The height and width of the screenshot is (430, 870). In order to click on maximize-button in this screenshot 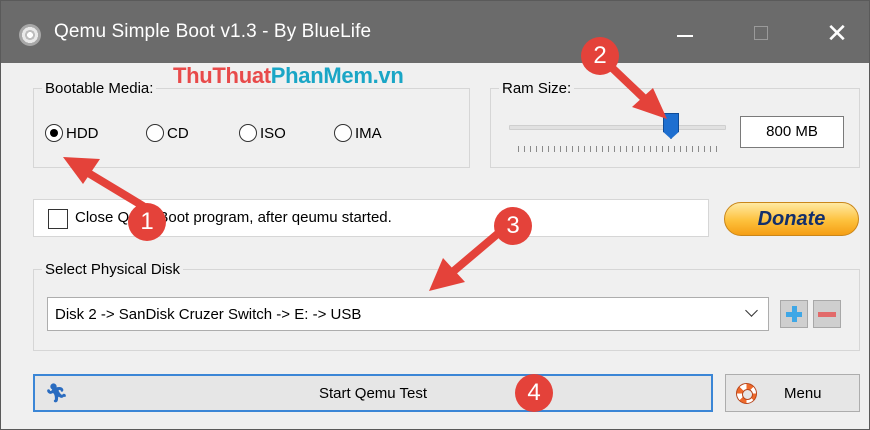, I will do `click(761, 33)`.